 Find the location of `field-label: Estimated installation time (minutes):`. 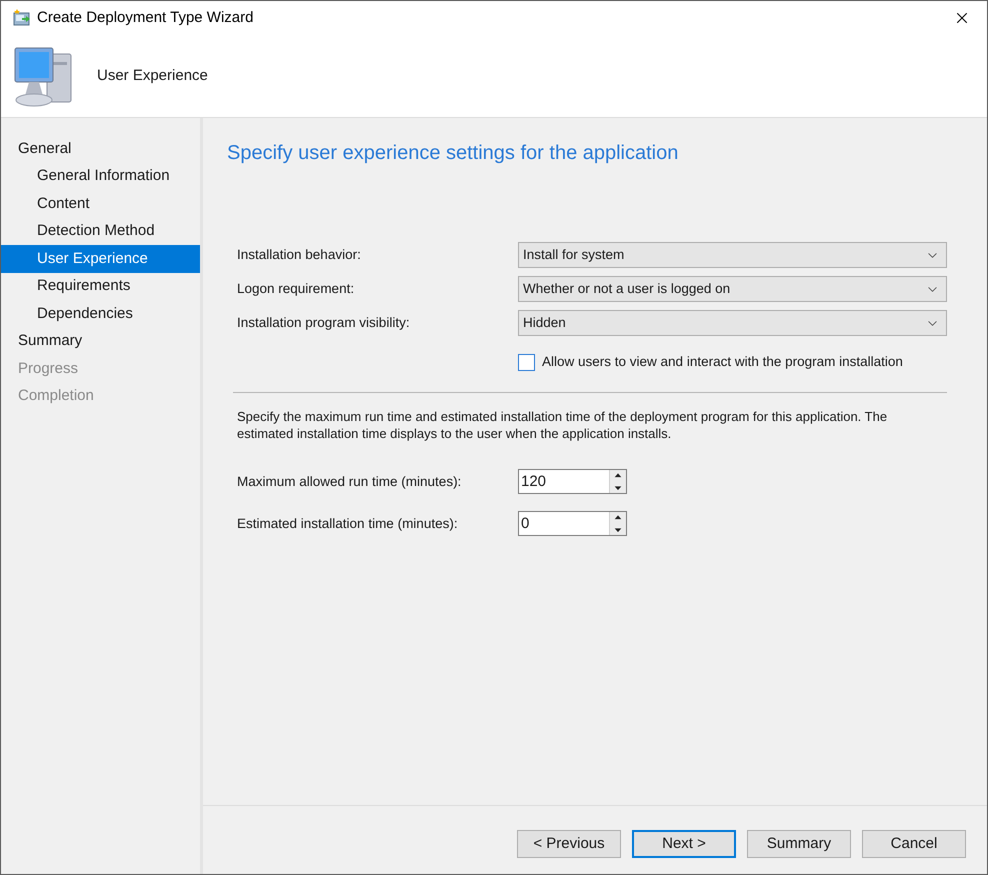

field-label: Estimated installation time (minutes): is located at coordinates (348, 523).